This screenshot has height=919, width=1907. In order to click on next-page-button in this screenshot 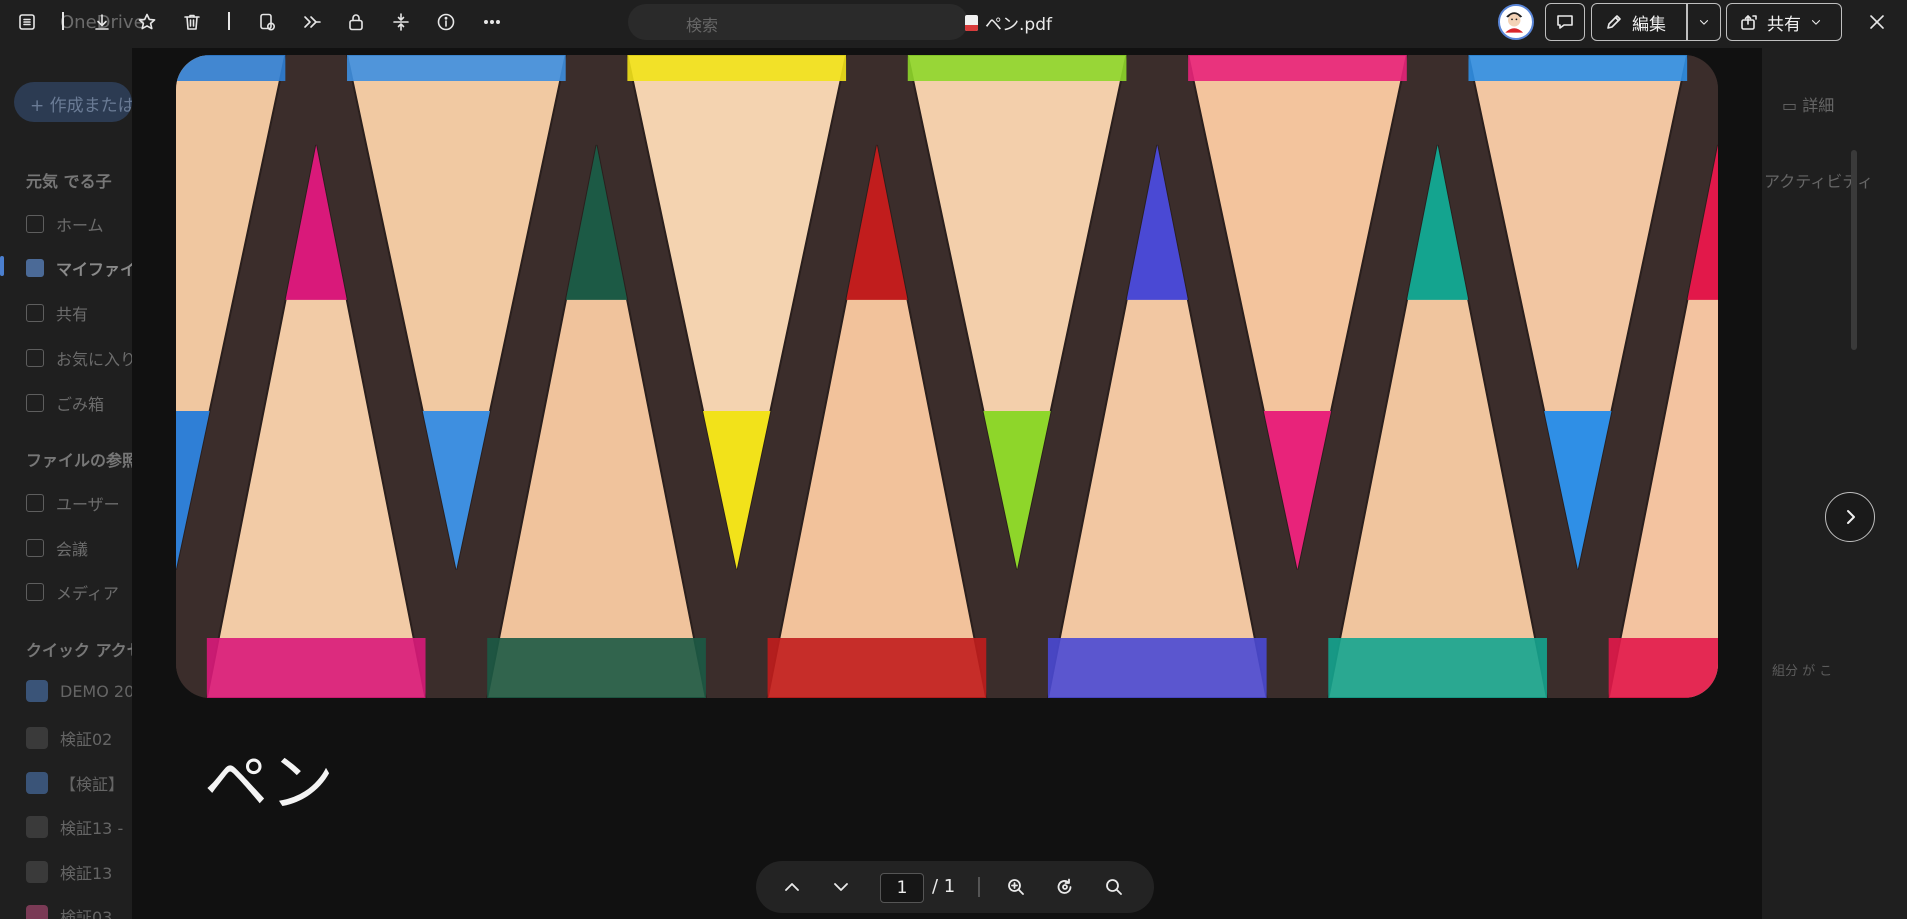, I will do `click(1850, 517)`.